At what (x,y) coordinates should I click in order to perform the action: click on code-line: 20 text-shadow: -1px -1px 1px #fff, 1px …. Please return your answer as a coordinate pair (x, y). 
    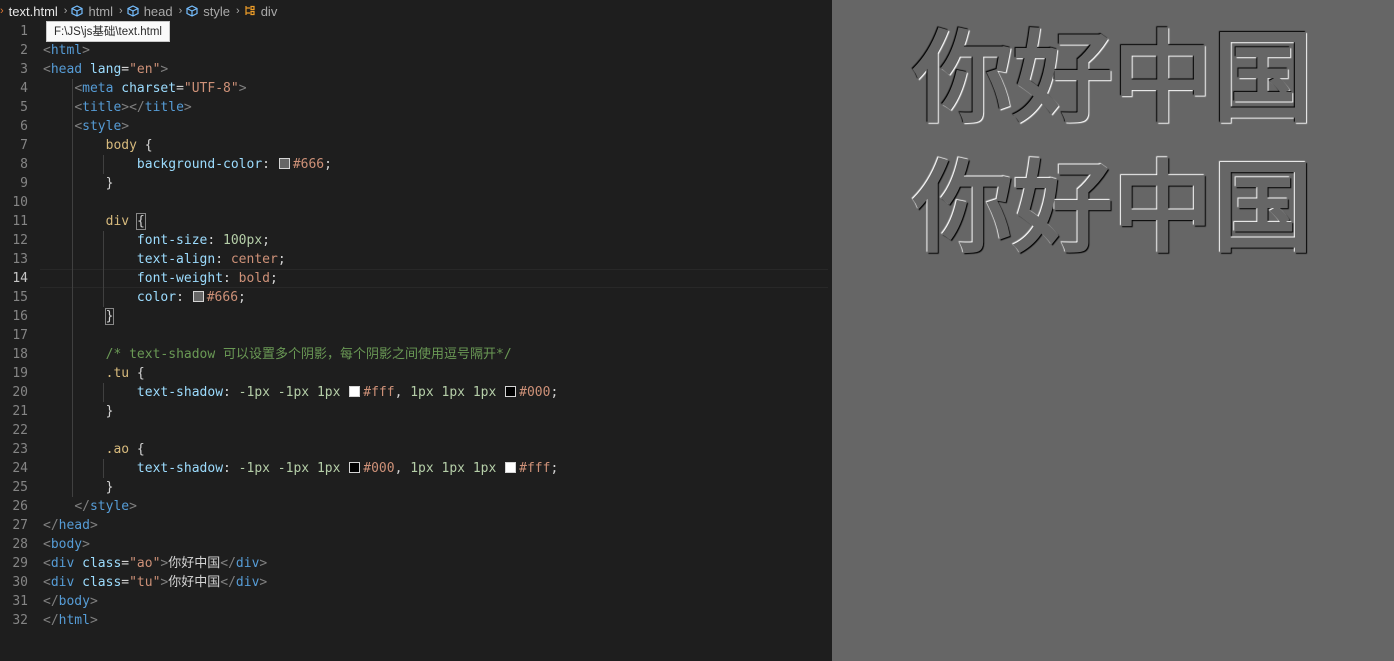
    Looking at the image, I should click on (416, 392).